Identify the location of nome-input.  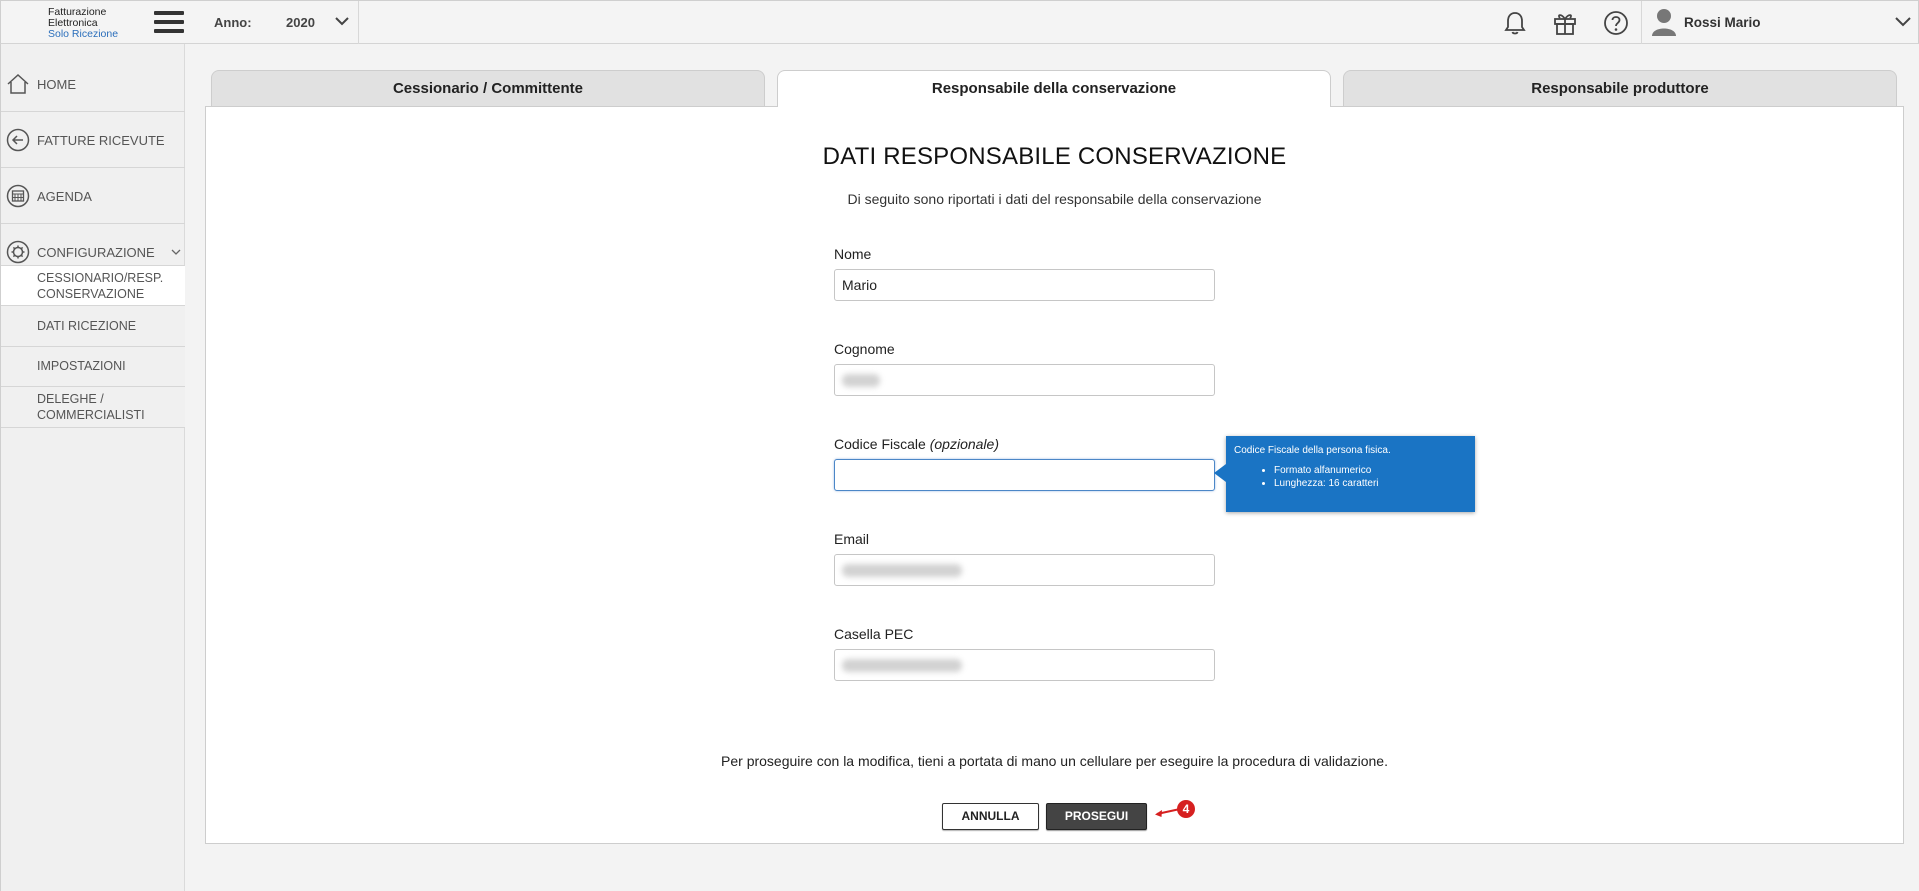
(1024, 285).